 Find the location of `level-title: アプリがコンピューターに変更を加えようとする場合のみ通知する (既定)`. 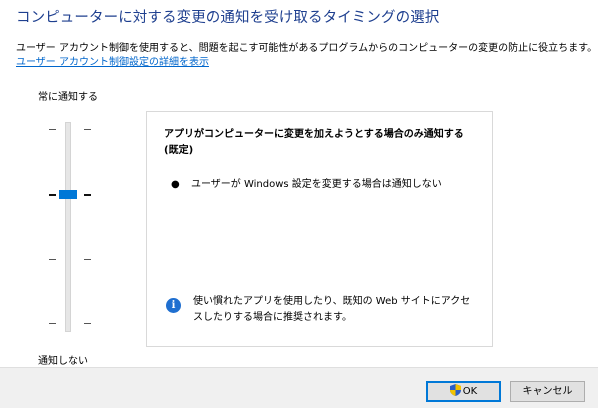

level-title: アプリがコンピューターに変更を加えようとする場合のみ通知する (既定) is located at coordinates (314, 142).